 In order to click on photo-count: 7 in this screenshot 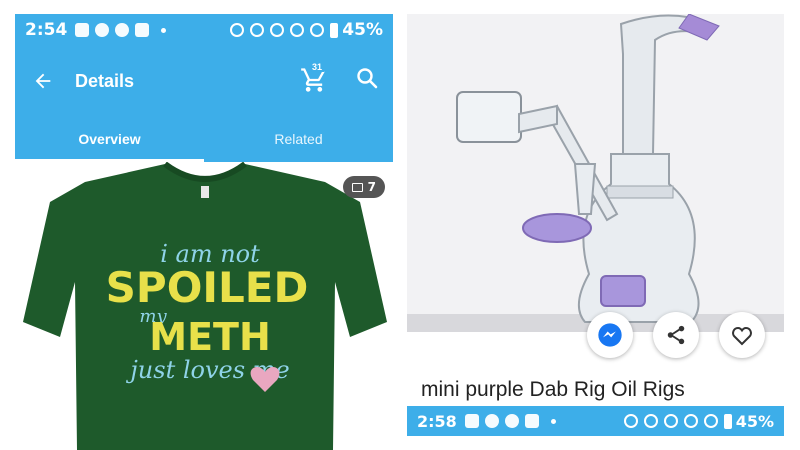, I will do `click(371, 187)`.